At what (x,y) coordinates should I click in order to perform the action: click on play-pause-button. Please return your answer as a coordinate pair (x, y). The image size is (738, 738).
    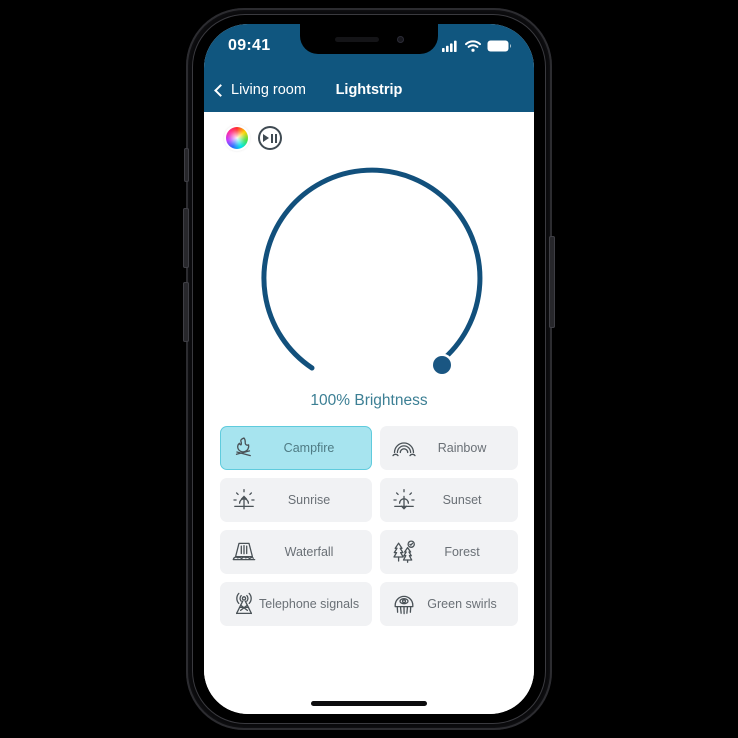
    Looking at the image, I should click on (270, 138).